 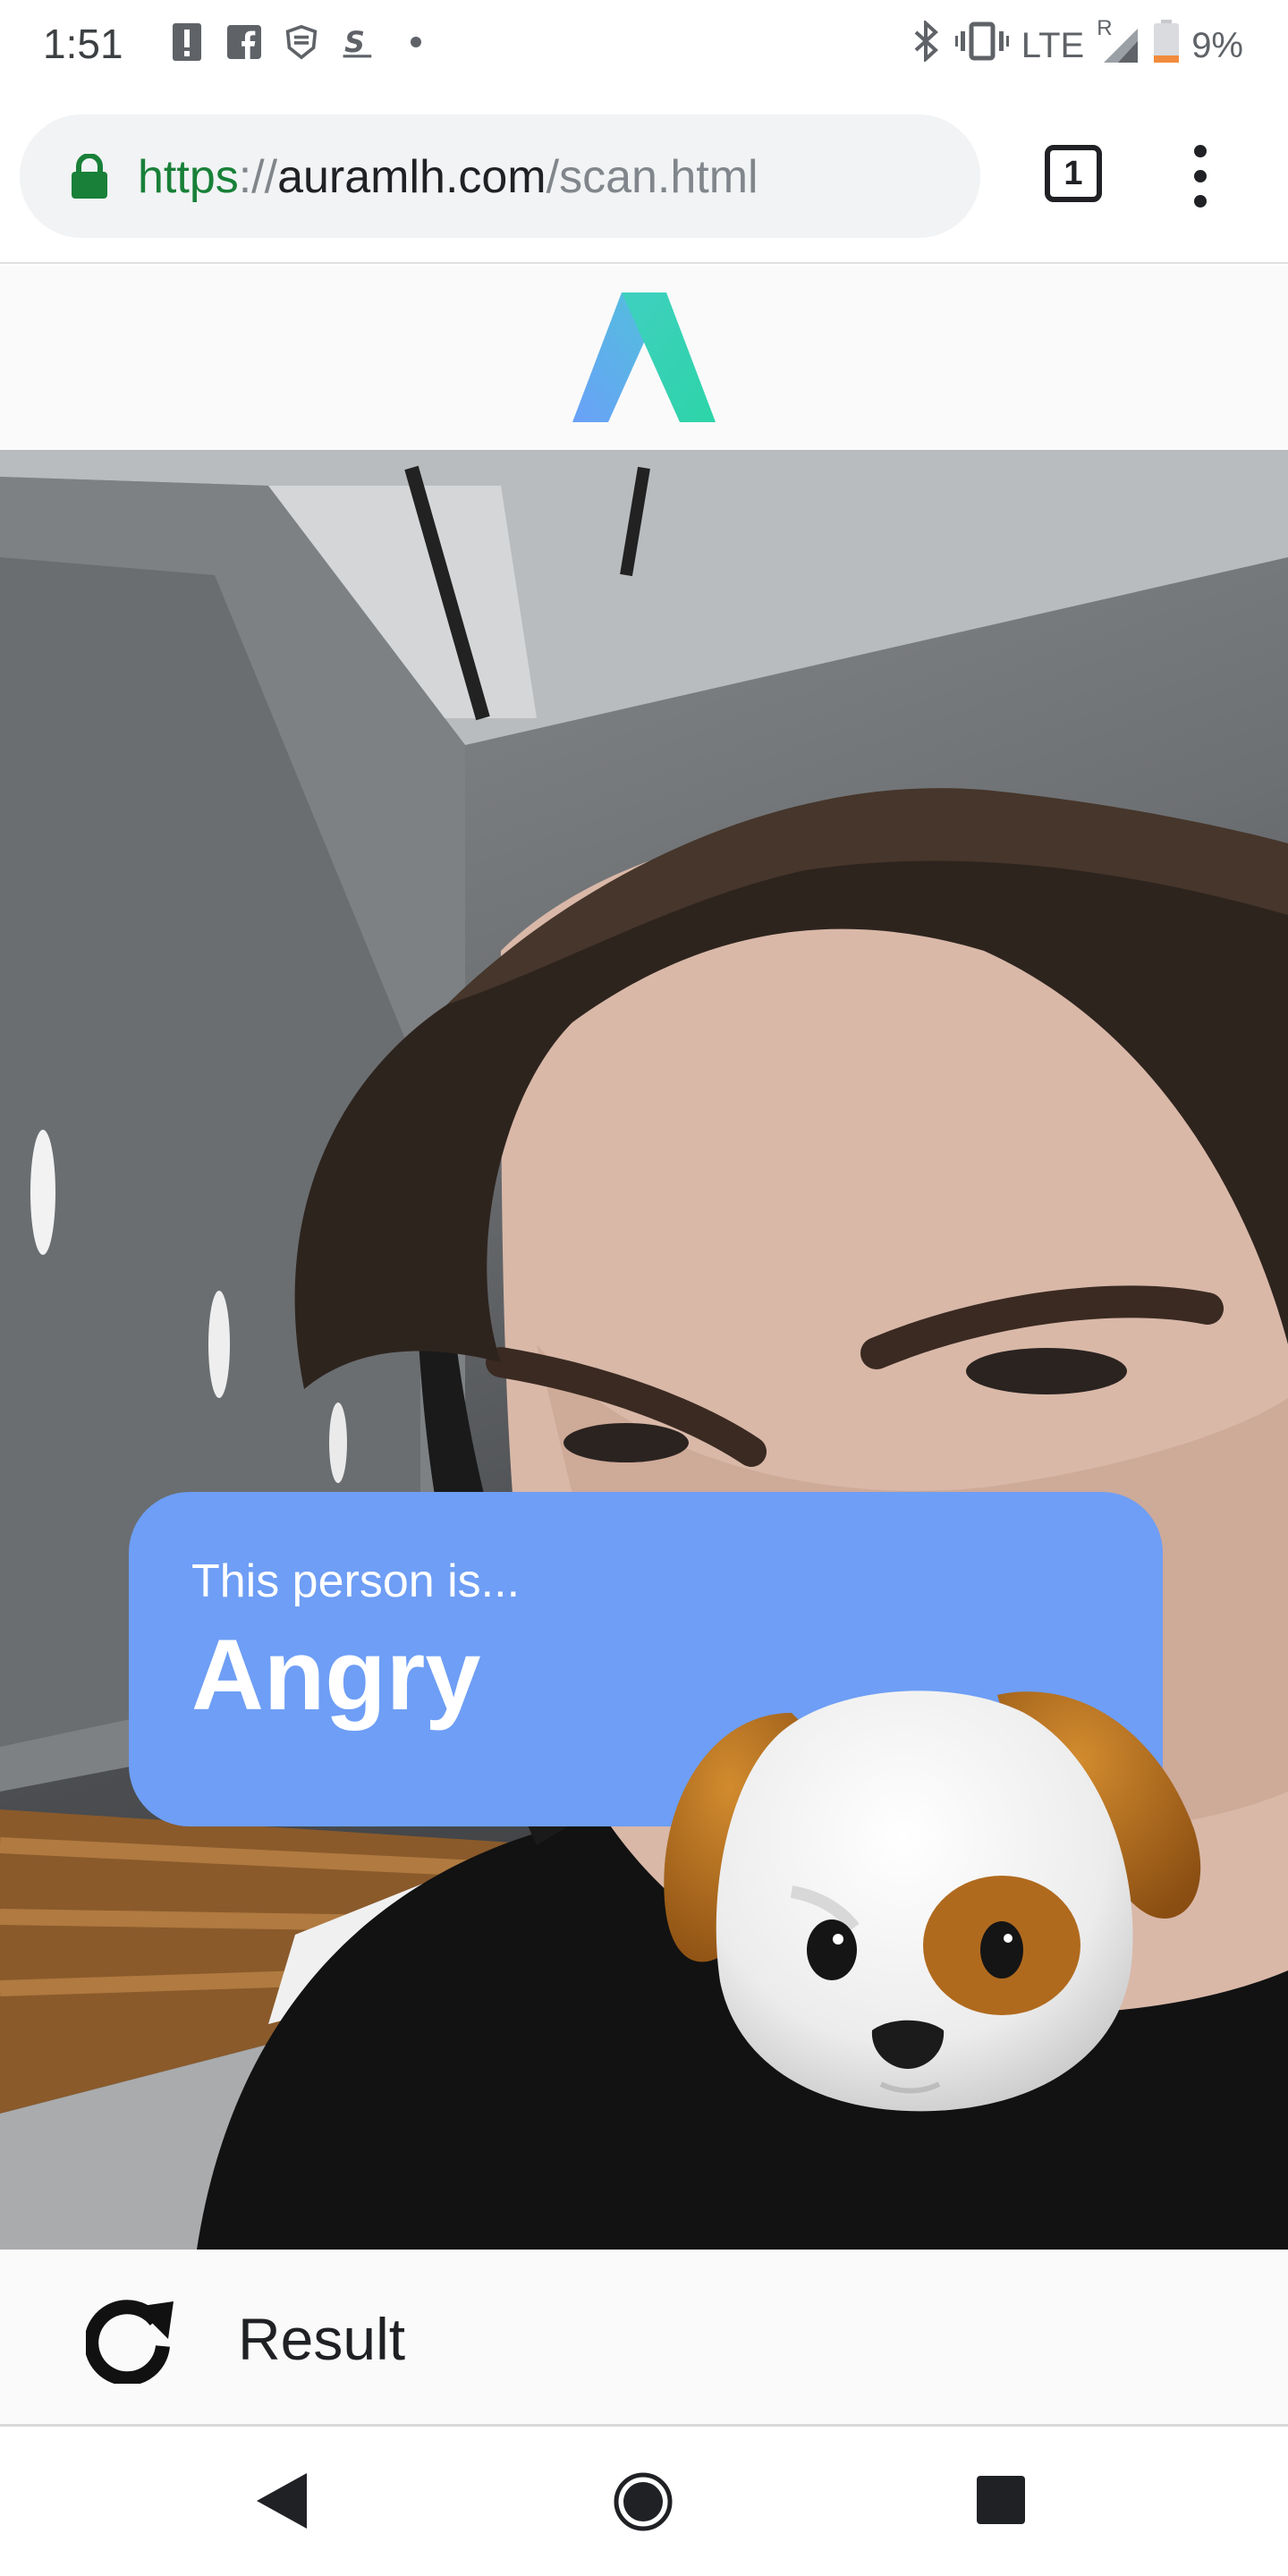 I want to click on status-time: 1:51, so click(x=83, y=44).